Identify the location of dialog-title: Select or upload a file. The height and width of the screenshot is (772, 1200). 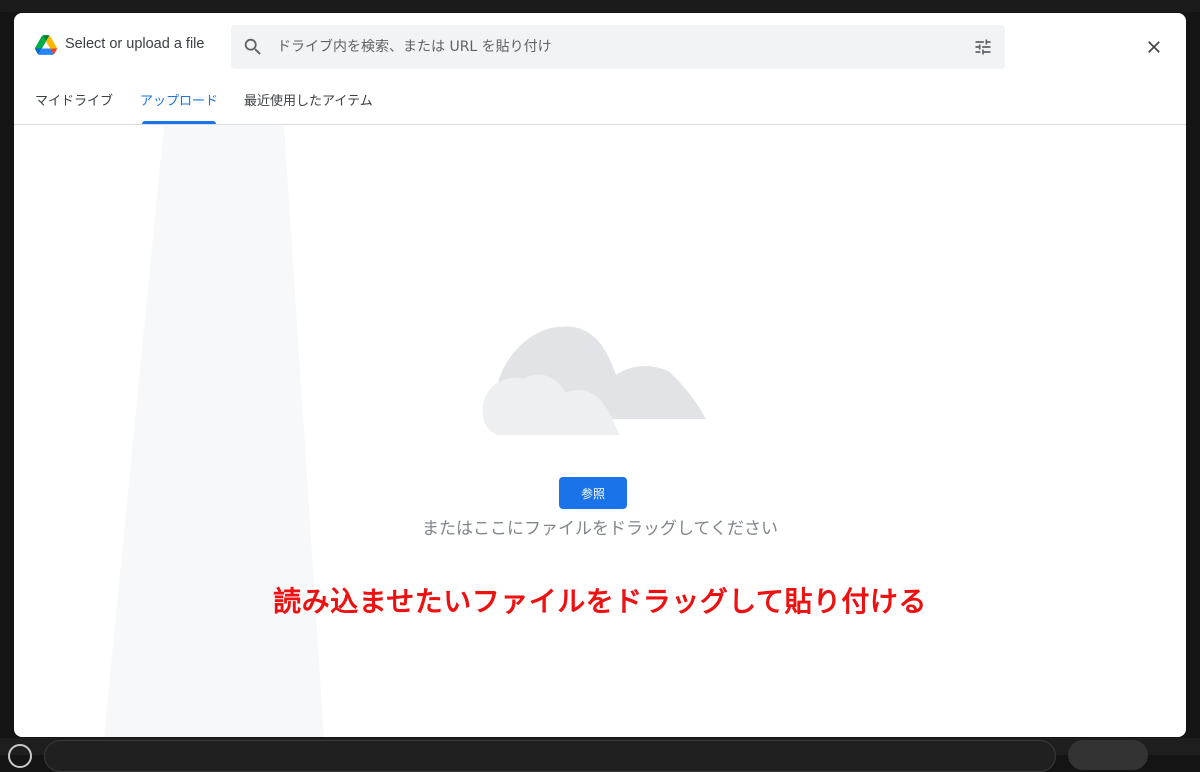
(135, 44).